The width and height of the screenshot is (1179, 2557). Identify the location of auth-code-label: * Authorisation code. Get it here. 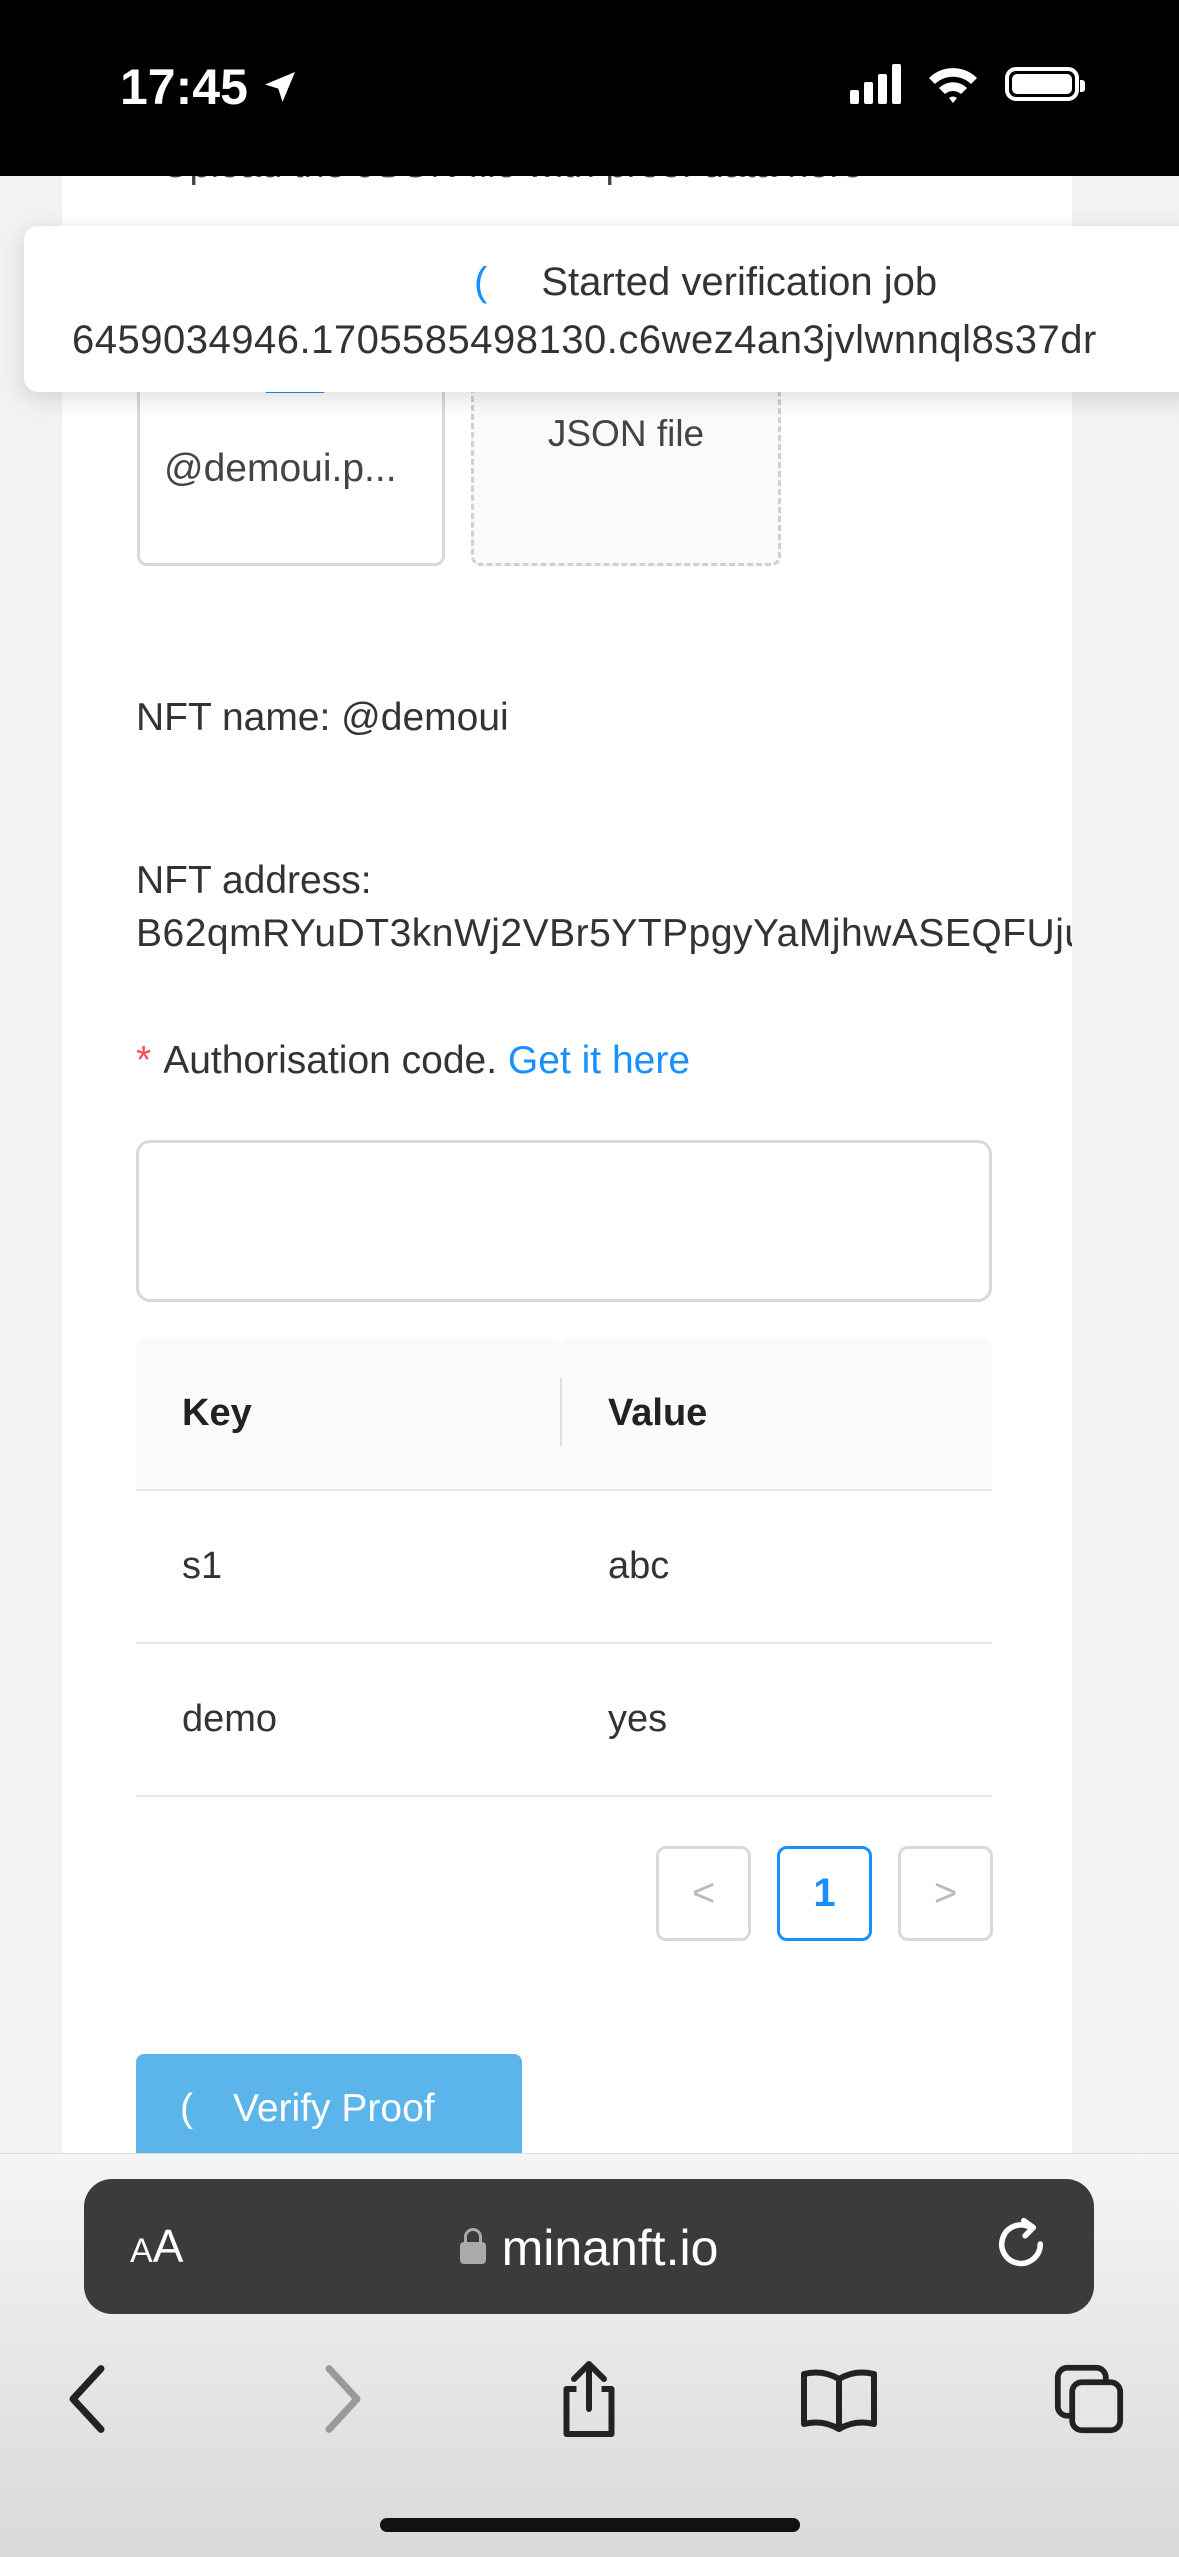
(413, 1061).